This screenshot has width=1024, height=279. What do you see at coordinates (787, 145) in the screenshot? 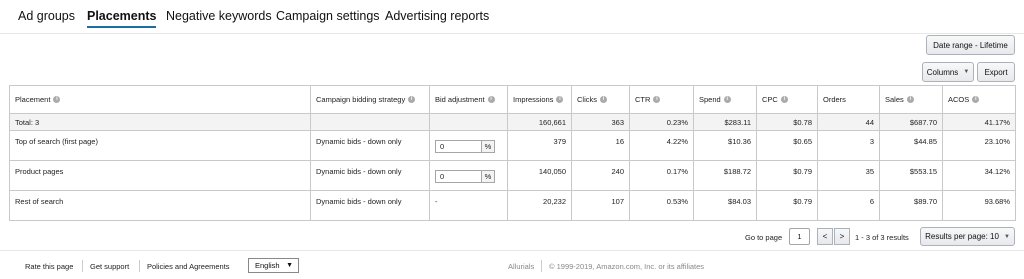
I see `cpc: $0.65` at bounding box center [787, 145].